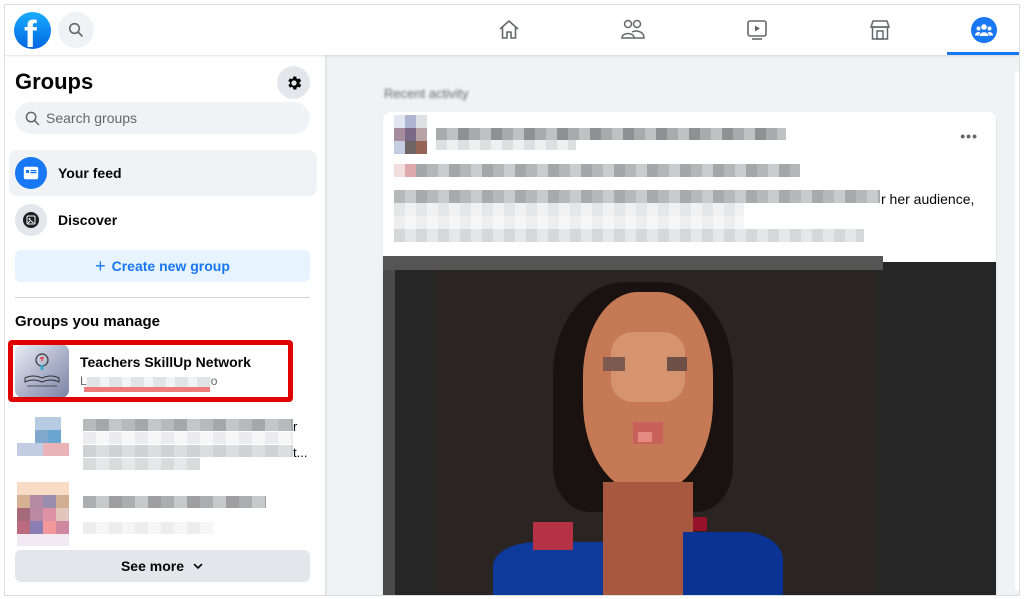  Describe the element at coordinates (54, 81) in the screenshot. I see `page-title: Groups` at that location.